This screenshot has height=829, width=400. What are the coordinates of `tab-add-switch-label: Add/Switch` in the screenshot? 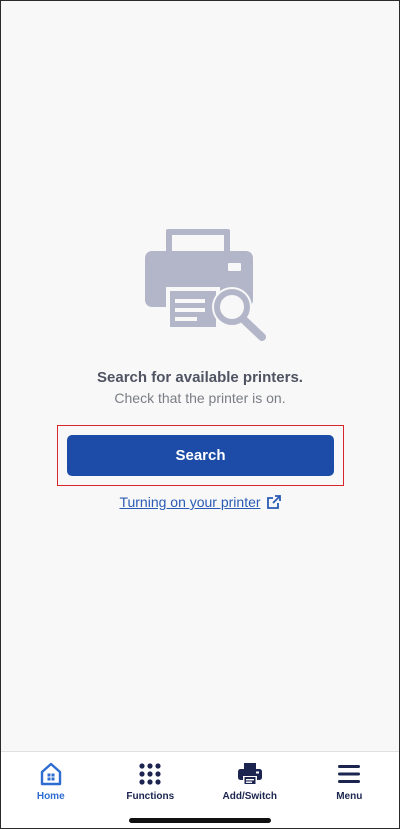 It's located at (249, 796).